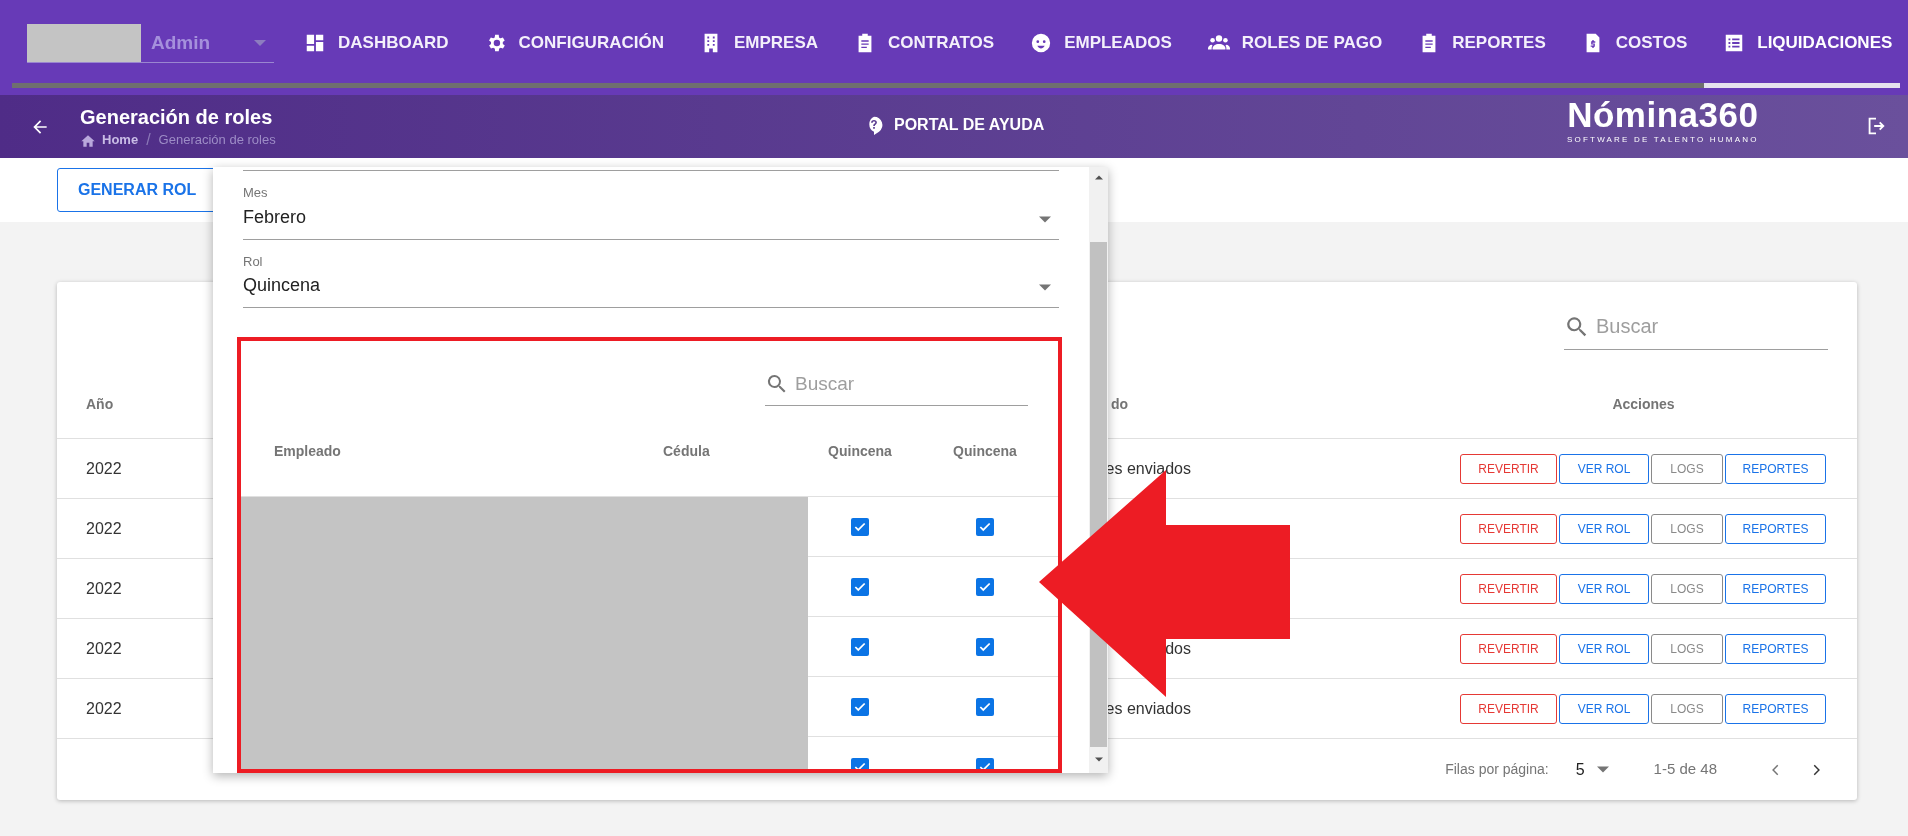 The width and height of the screenshot is (1908, 836). I want to click on select-field: Mes Febrero, so click(651, 213).